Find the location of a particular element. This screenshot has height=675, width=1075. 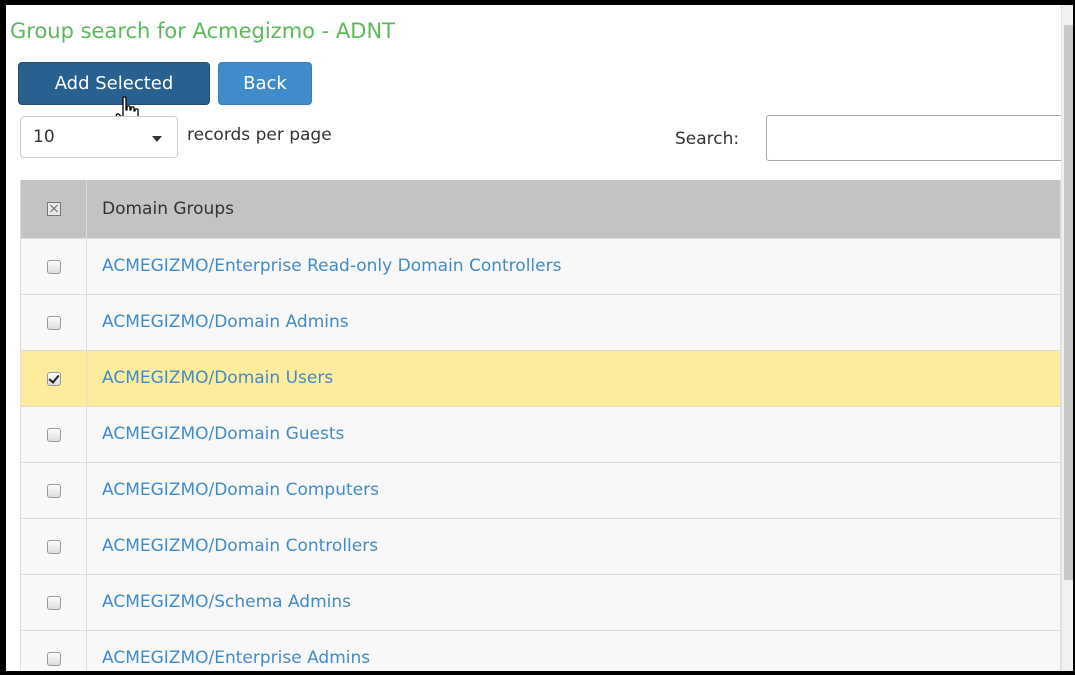

page-title: Group search for Acmegizmo - ADNT is located at coordinates (203, 31).